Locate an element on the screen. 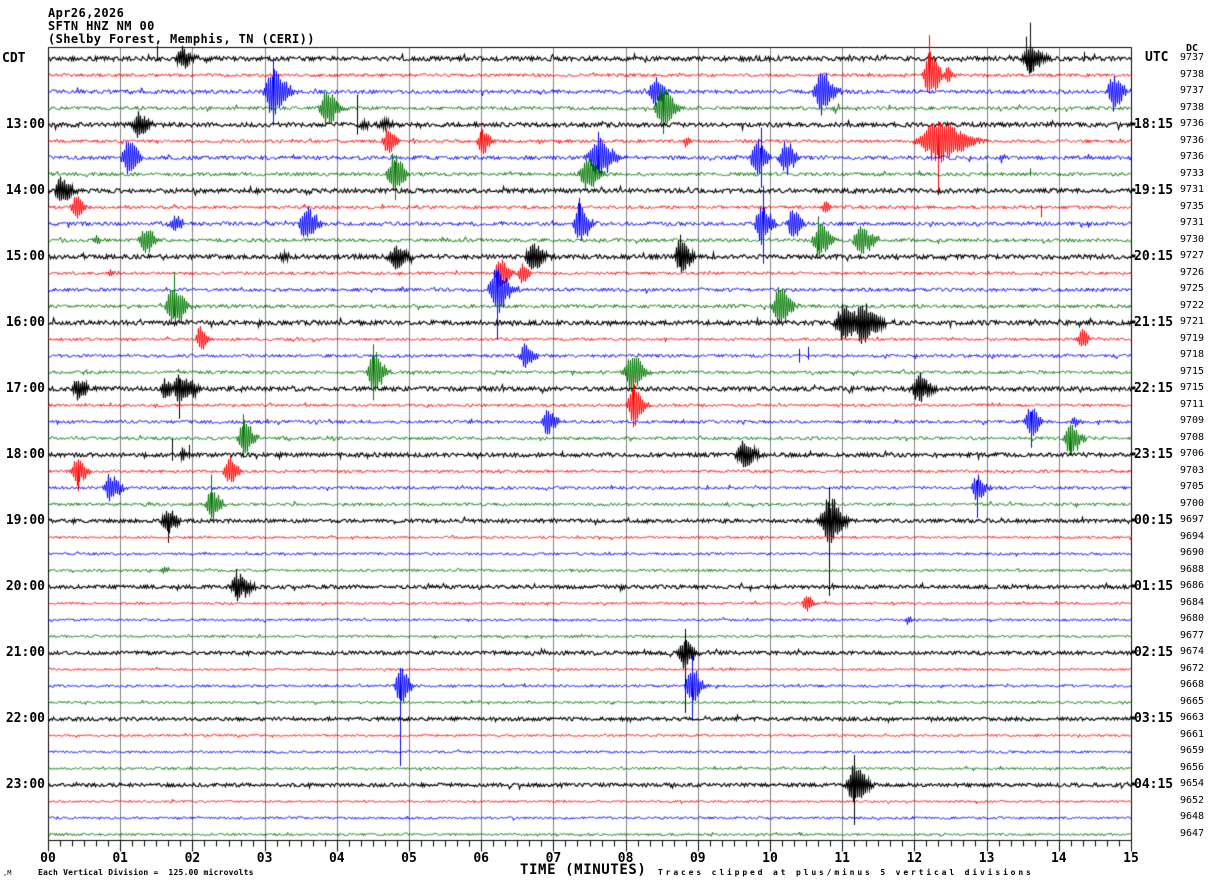  dc-value: 9668 is located at coordinates (1192, 685).